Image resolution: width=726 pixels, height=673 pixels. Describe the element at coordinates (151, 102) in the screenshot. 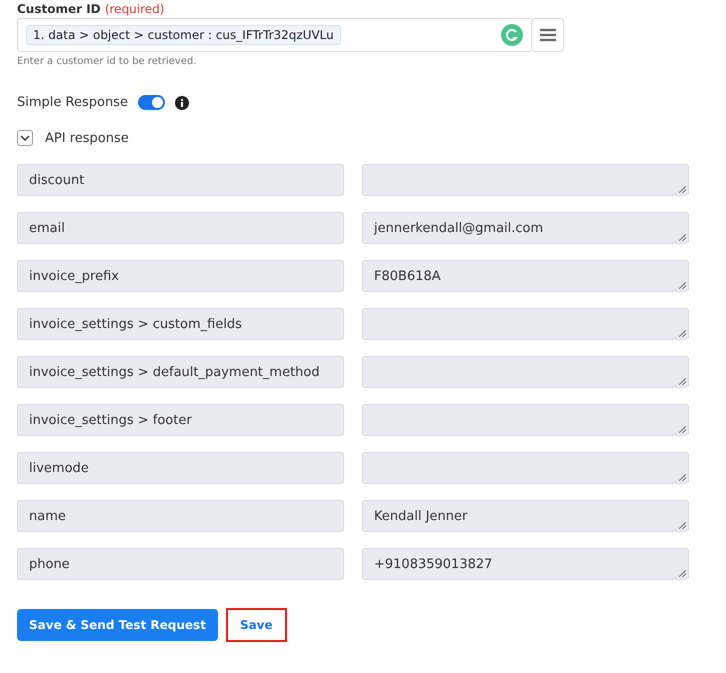

I see `toggle-switch` at that location.